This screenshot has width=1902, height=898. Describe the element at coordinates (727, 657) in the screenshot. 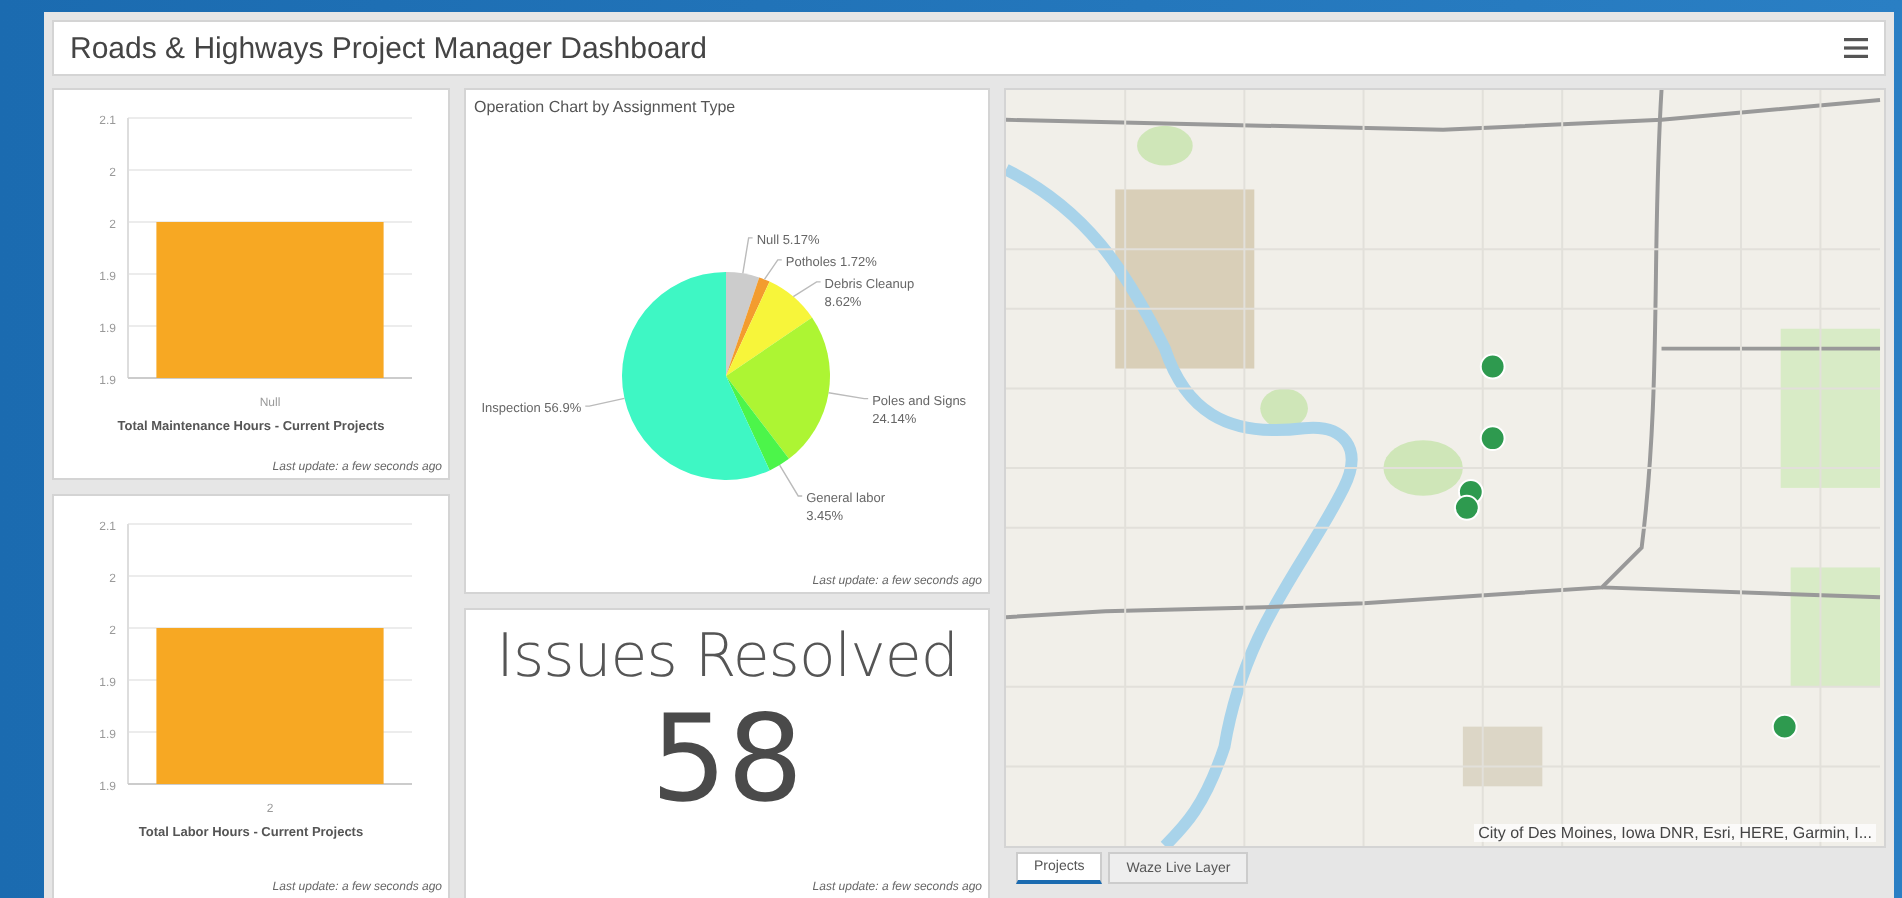

I see `indicator-title: Issues Resolved` at that location.